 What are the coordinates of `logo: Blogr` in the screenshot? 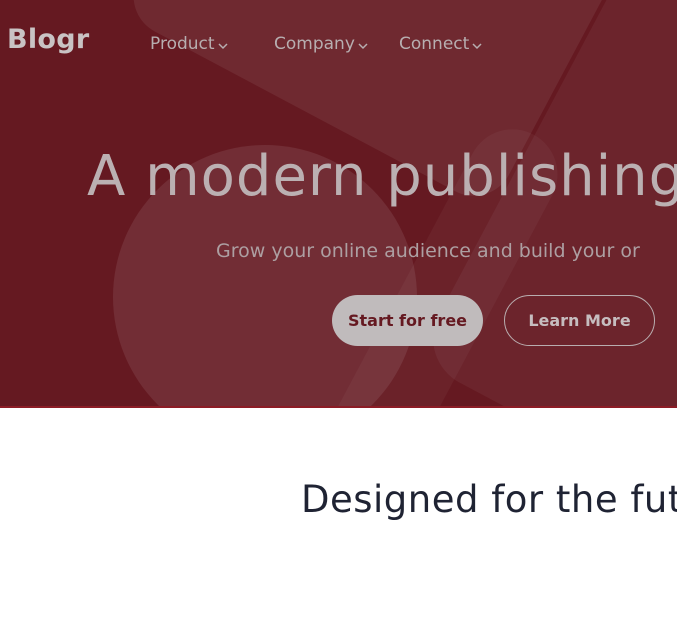 It's located at (48, 39).